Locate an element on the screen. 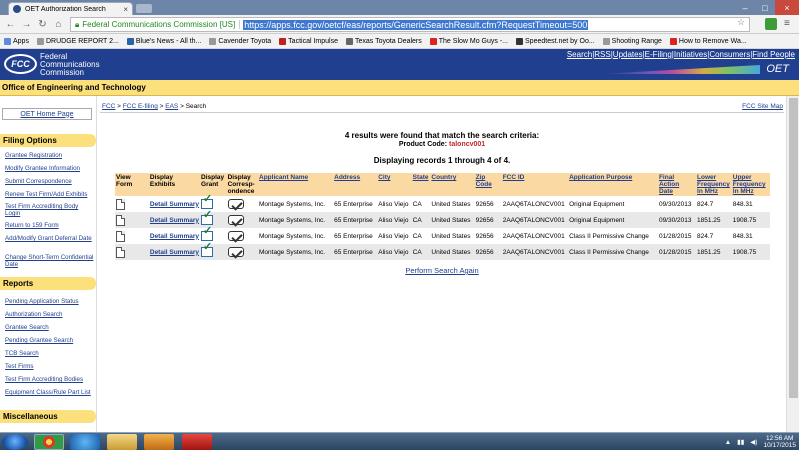  col-final-action-date: Final Action Date is located at coordinates (677, 184).